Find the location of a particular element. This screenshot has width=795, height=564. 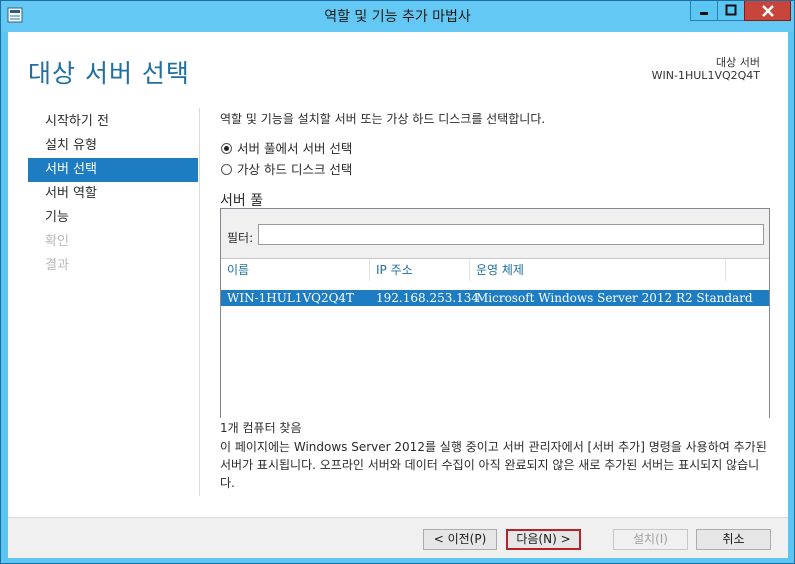

minimize-button is located at coordinates (703, 11).